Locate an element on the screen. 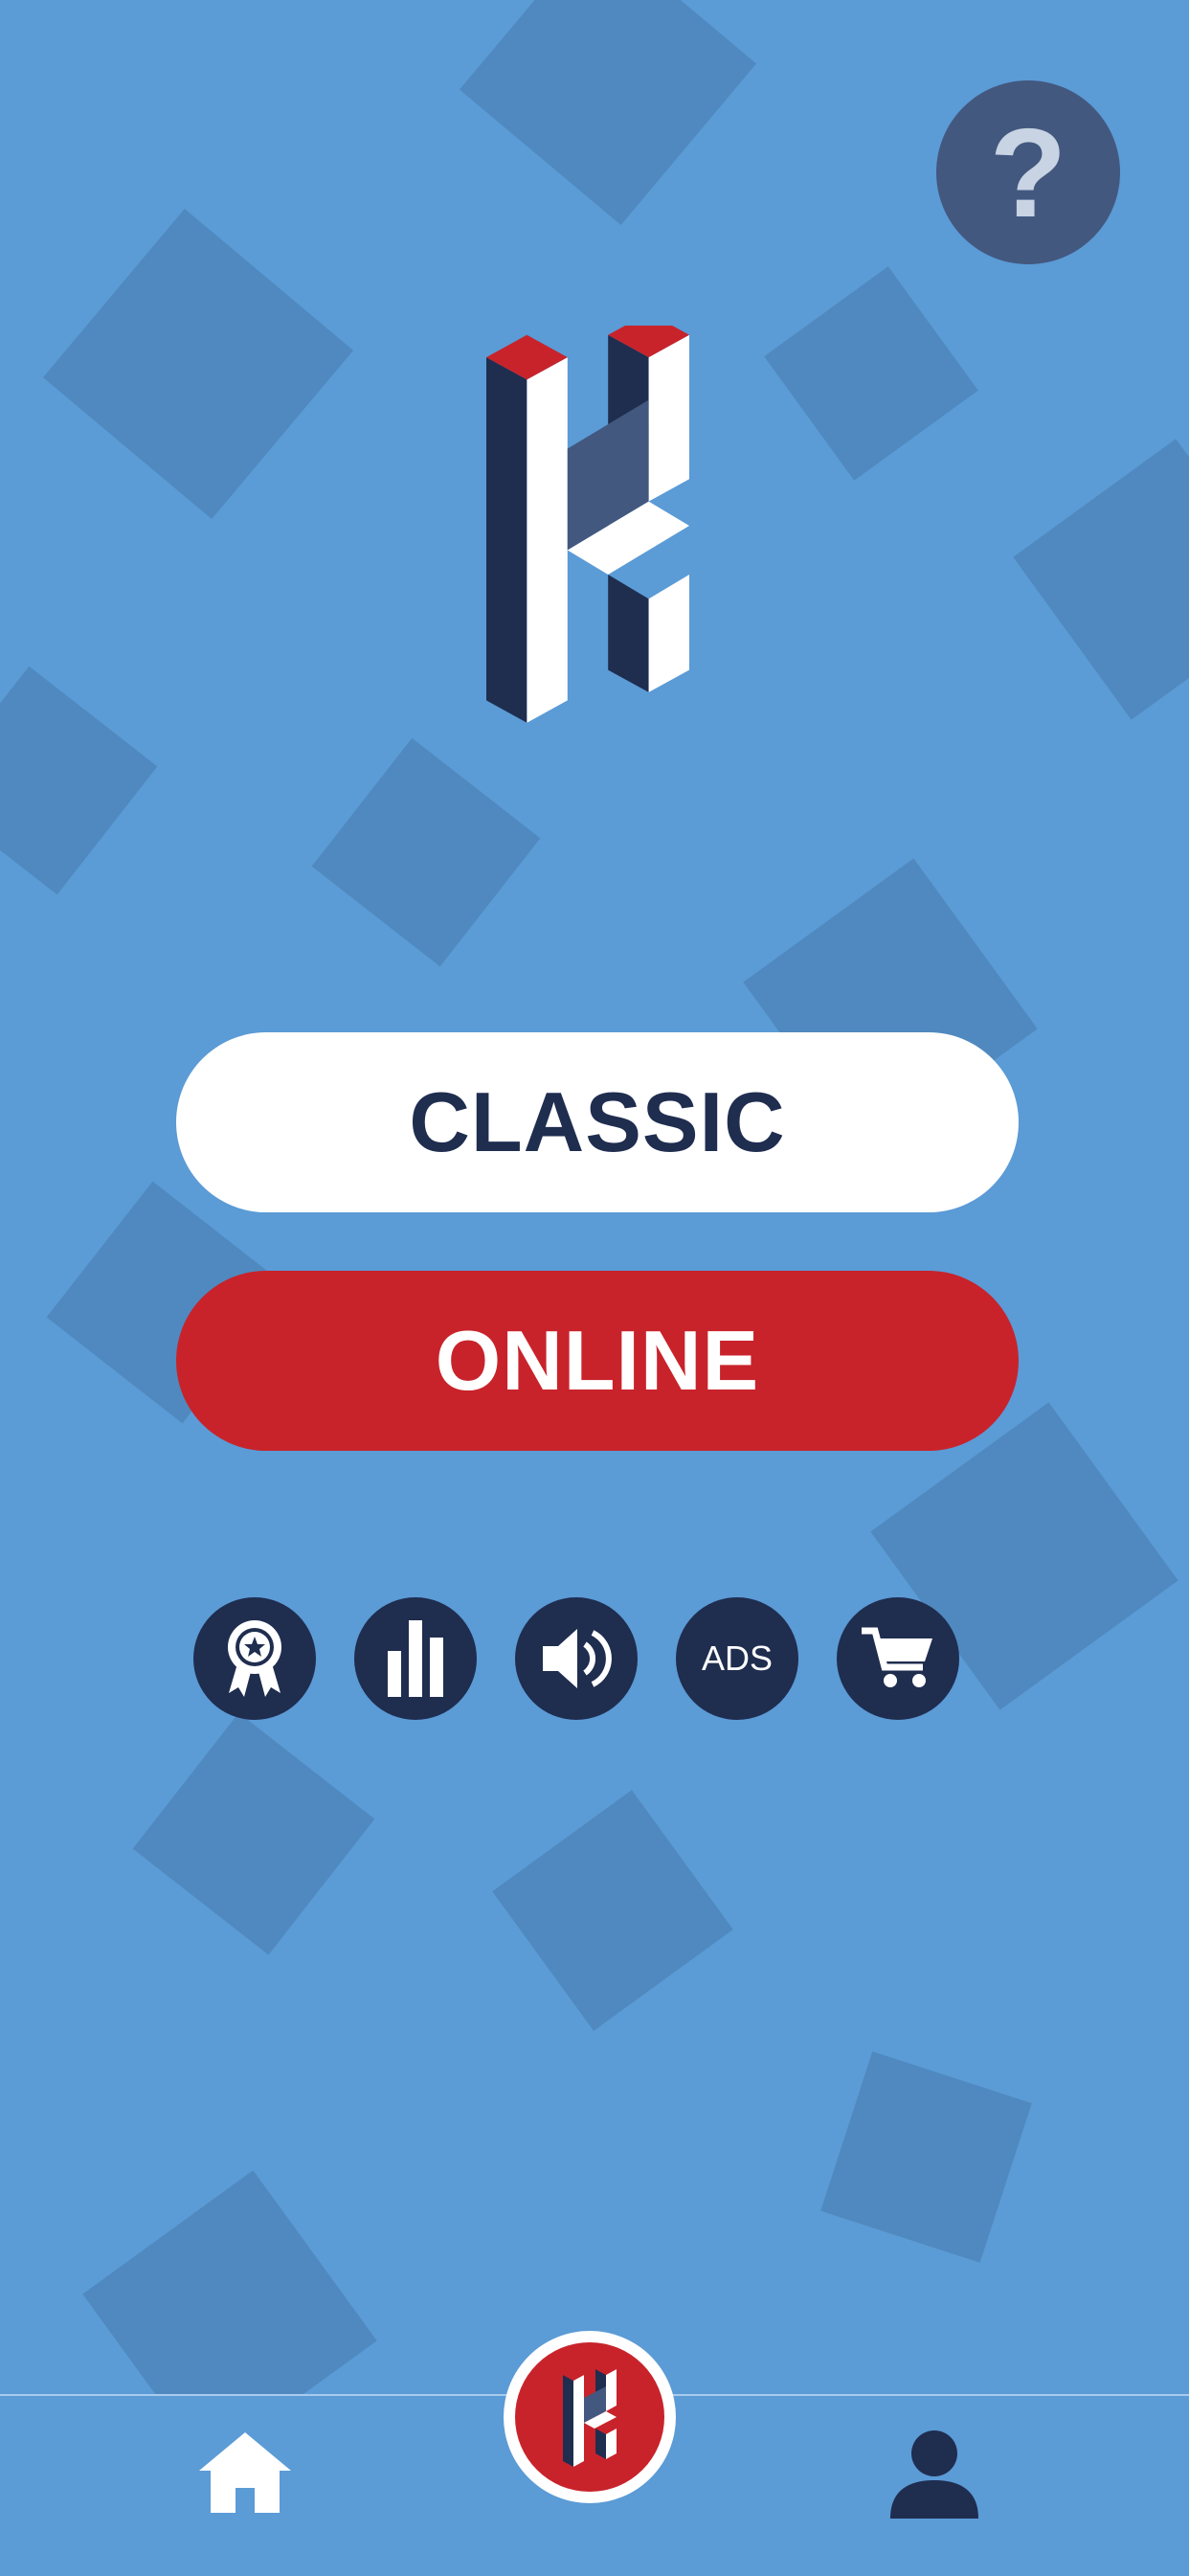  question-mark-icon: ? is located at coordinates (1028, 172).